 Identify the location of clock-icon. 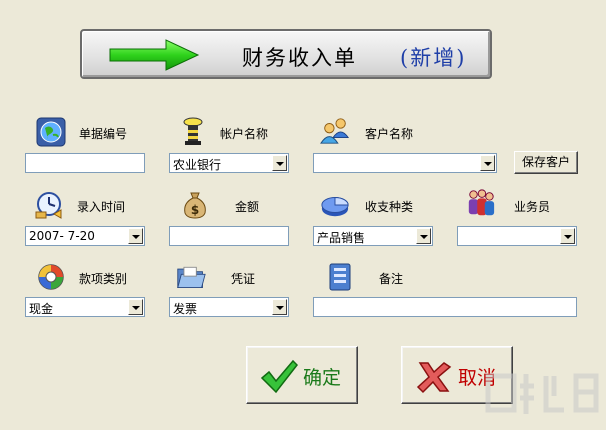
(48, 205).